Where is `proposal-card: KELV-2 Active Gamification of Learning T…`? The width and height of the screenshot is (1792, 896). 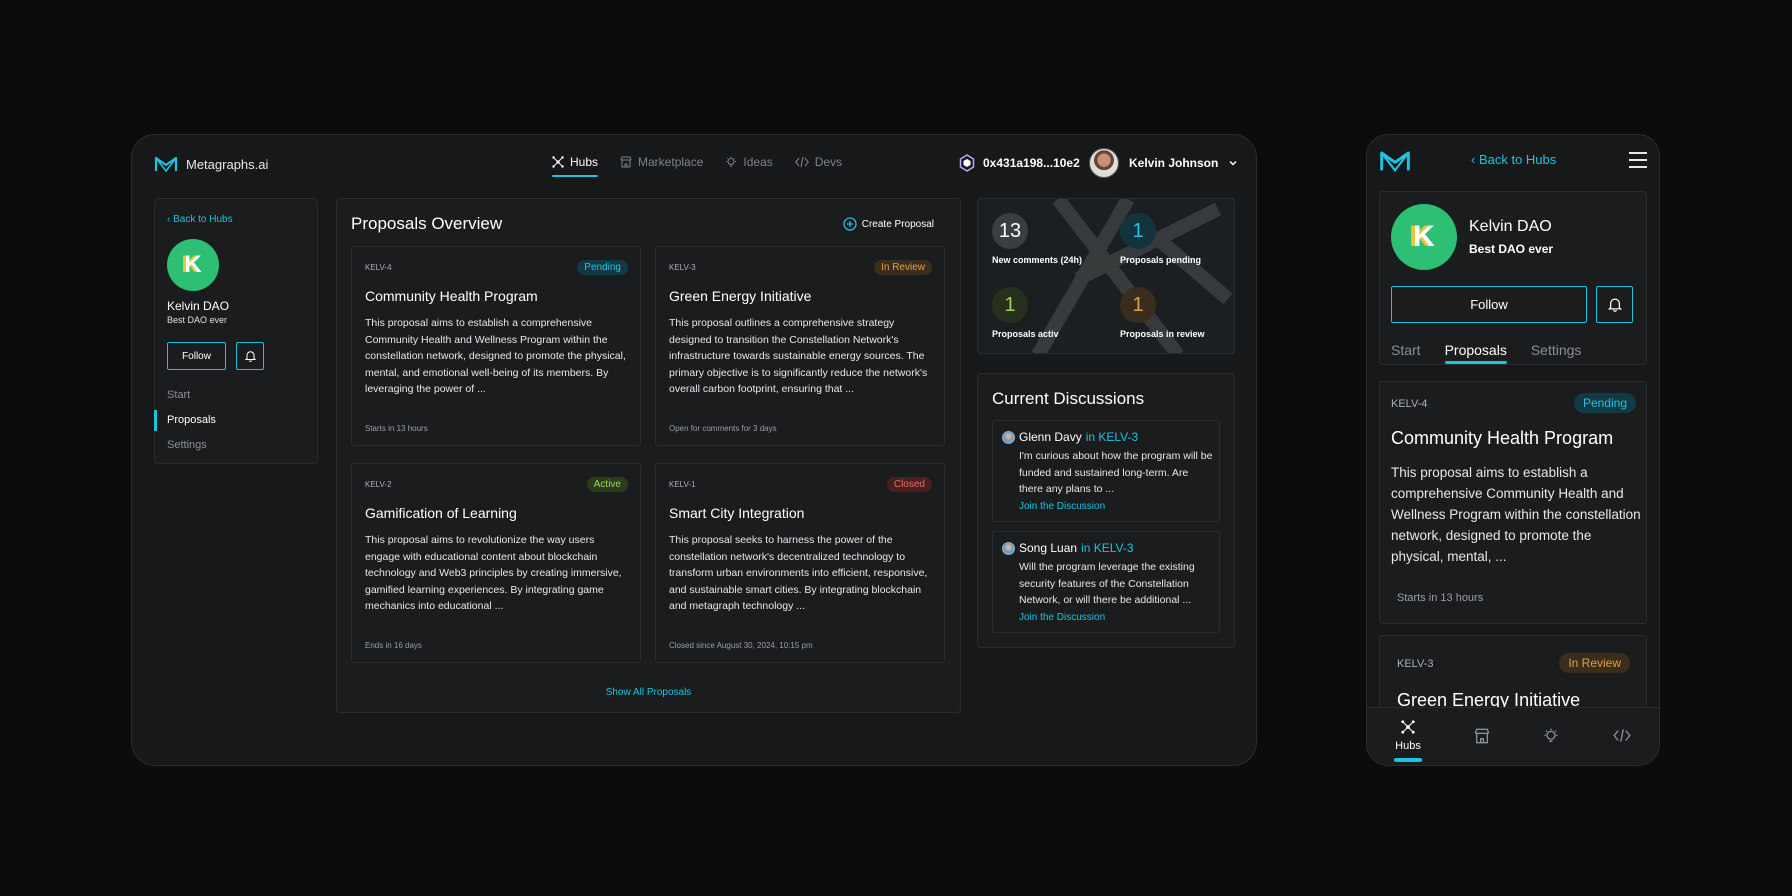 proposal-card: KELV-2 Active Gamification of Learning T… is located at coordinates (496, 563).